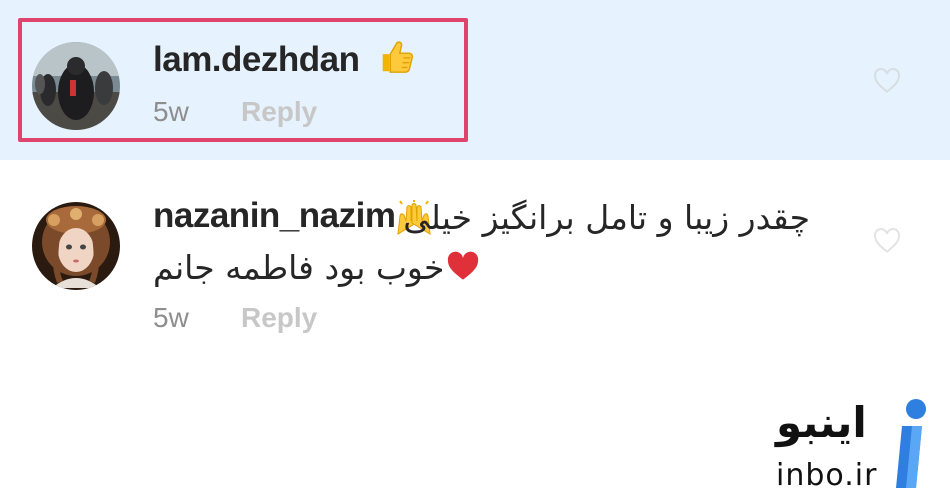 The width and height of the screenshot is (950, 500). What do you see at coordinates (606, 217) in the screenshot?
I see `comment-text-line-1: چقدر زیبا و تامل برانگیز خیلی` at bounding box center [606, 217].